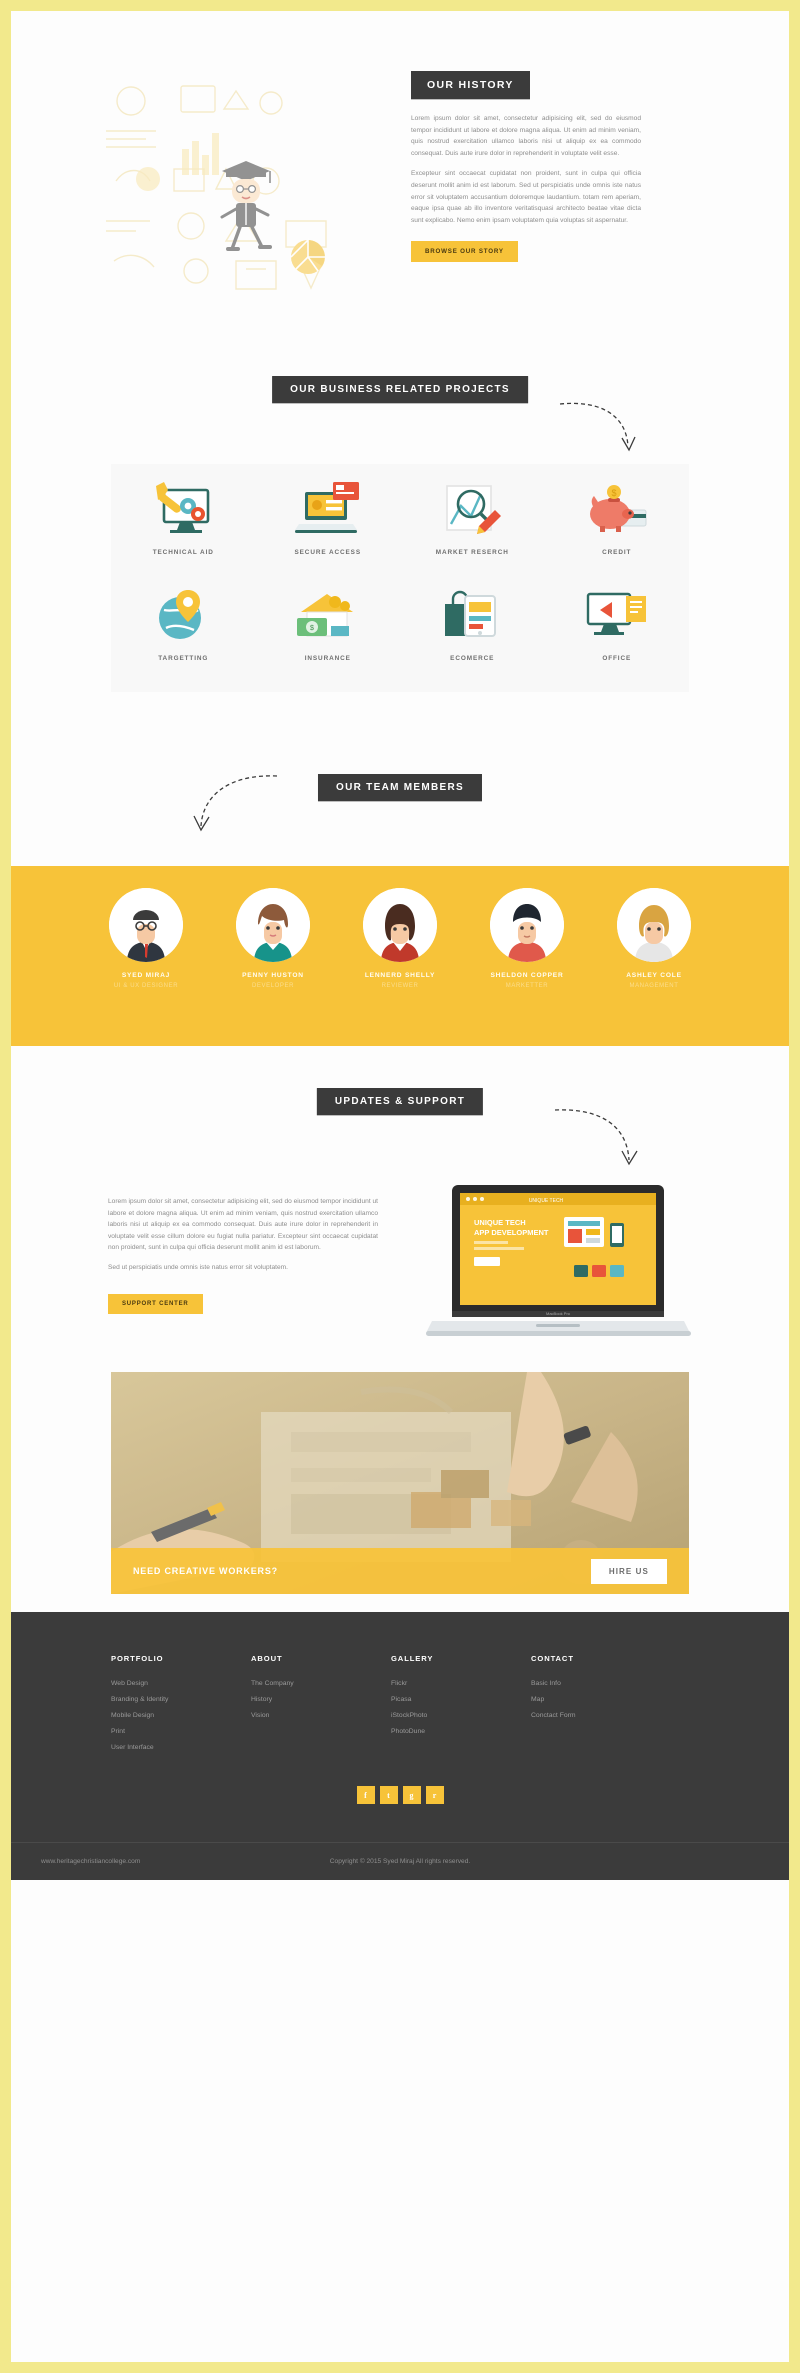 The width and height of the screenshot is (800, 2373). What do you see at coordinates (400, 1101) in the screenshot?
I see `support-heading: UPDATES & SUPPORT` at bounding box center [400, 1101].